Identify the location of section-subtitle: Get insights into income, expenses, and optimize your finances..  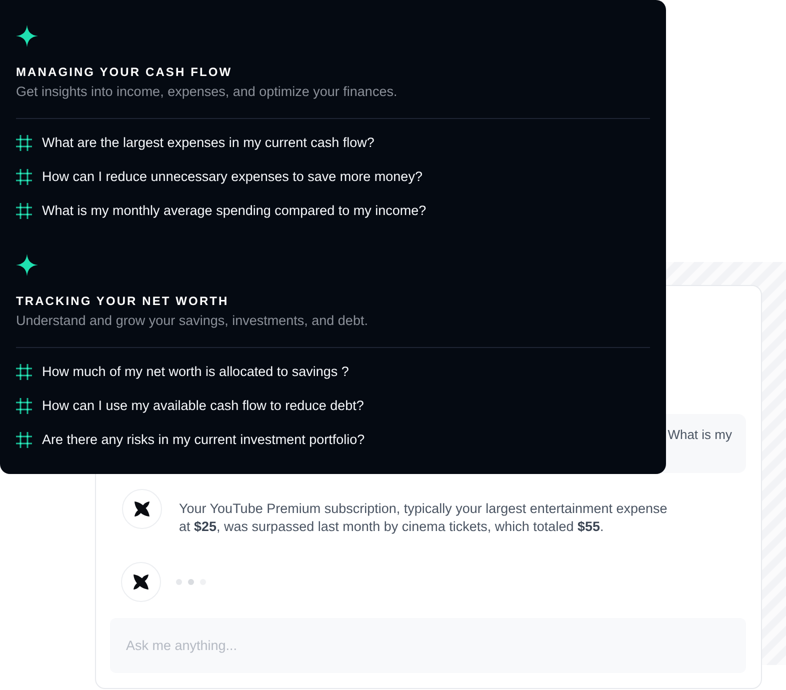
(207, 92).